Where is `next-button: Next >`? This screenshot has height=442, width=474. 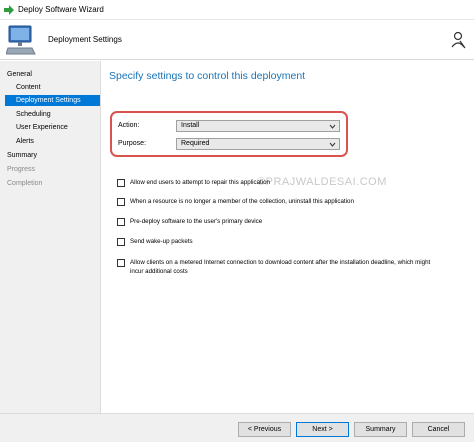
next-button: Next > is located at coordinates (322, 429).